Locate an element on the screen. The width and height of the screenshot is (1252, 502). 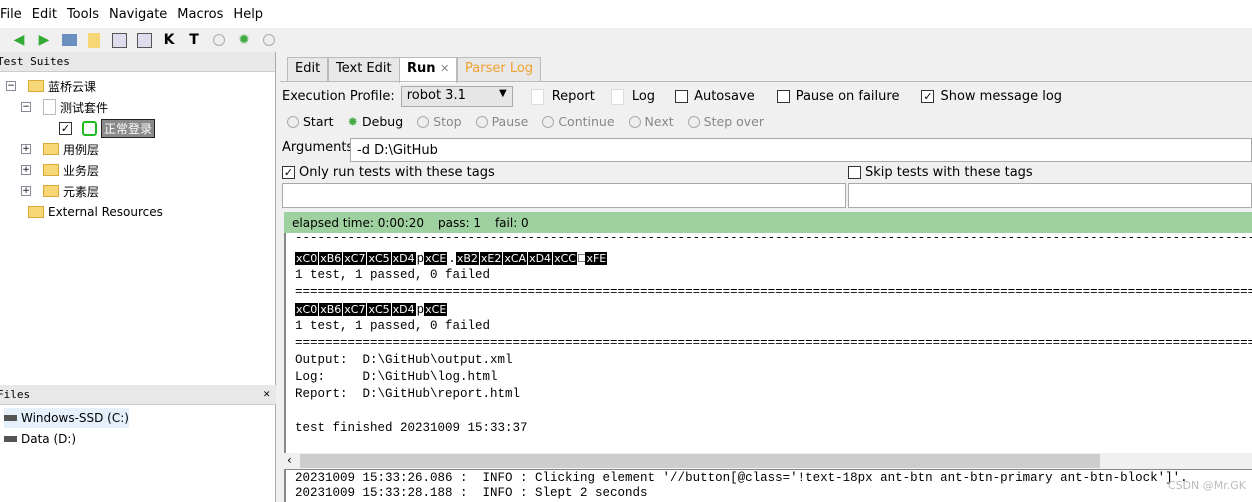
scrollbar-thumb is located at coordinates (700, 461).